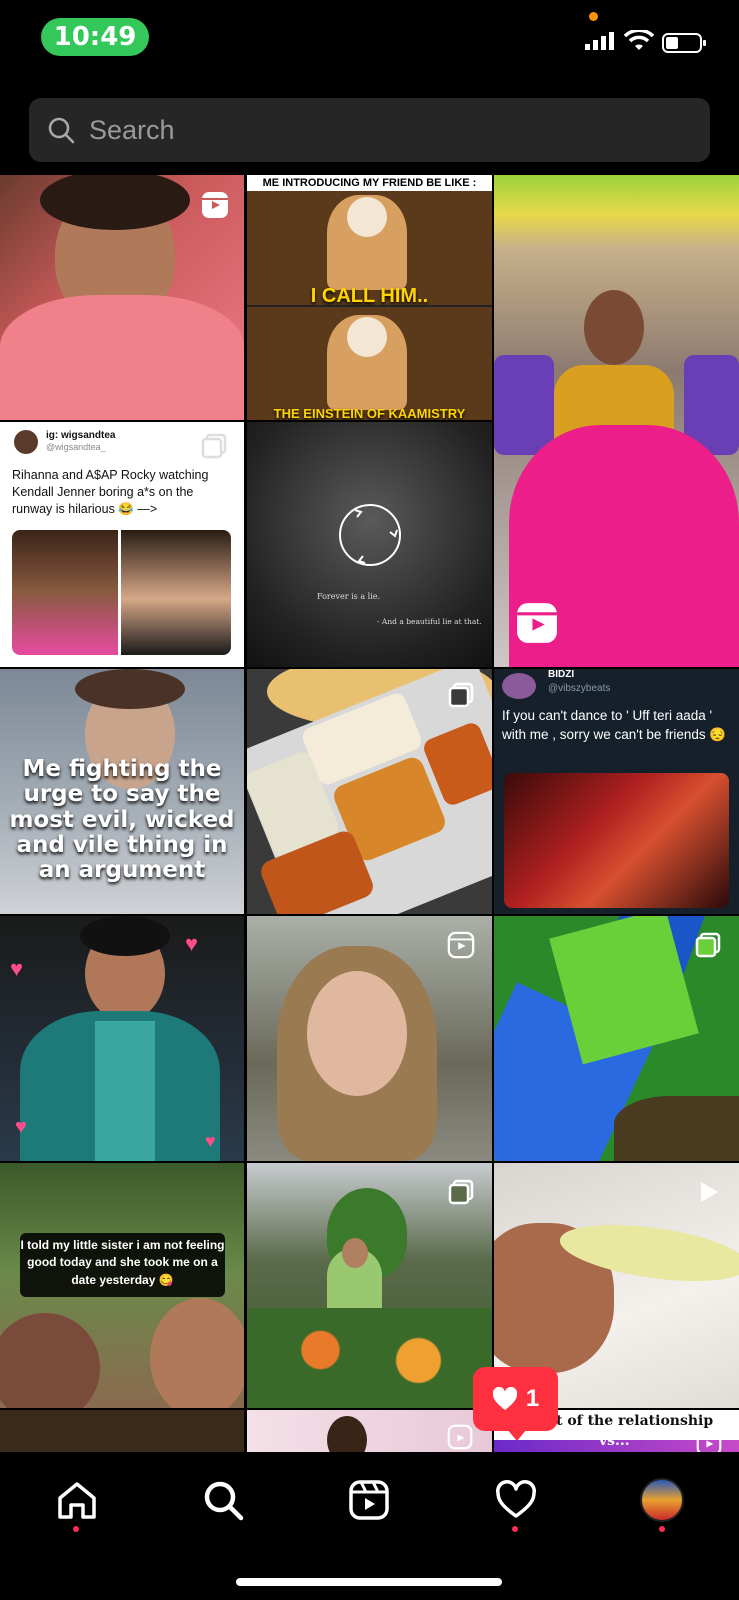 The image size is (739, 1600). Describe the element at coordinates (369, 1582) in the screenshot. I see `home-indicator` at that location.